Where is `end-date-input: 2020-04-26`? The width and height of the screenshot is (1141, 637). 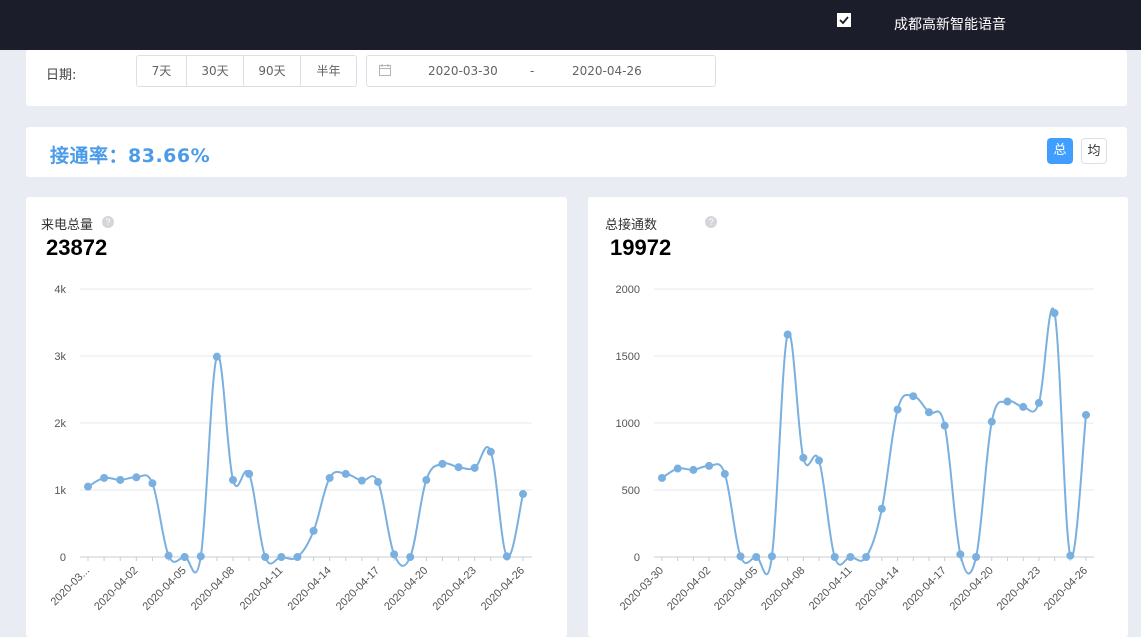 end-date-input: 2020-04-26 is located at coordinates (607, 71).